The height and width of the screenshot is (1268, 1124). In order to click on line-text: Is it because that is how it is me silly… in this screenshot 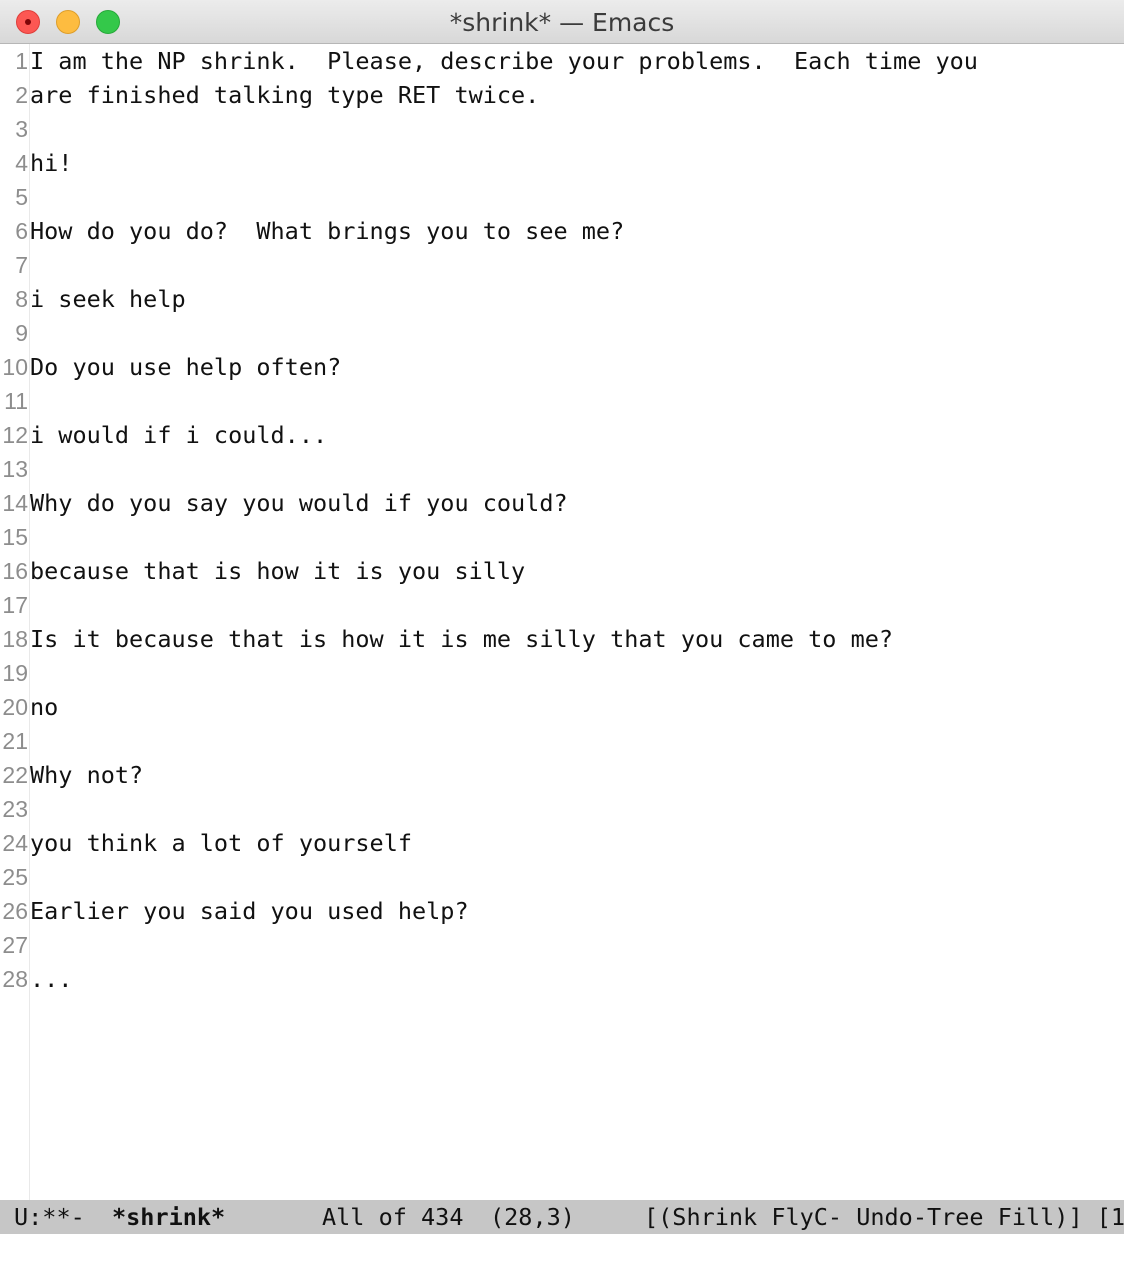, I will do `click(461, 639)`.